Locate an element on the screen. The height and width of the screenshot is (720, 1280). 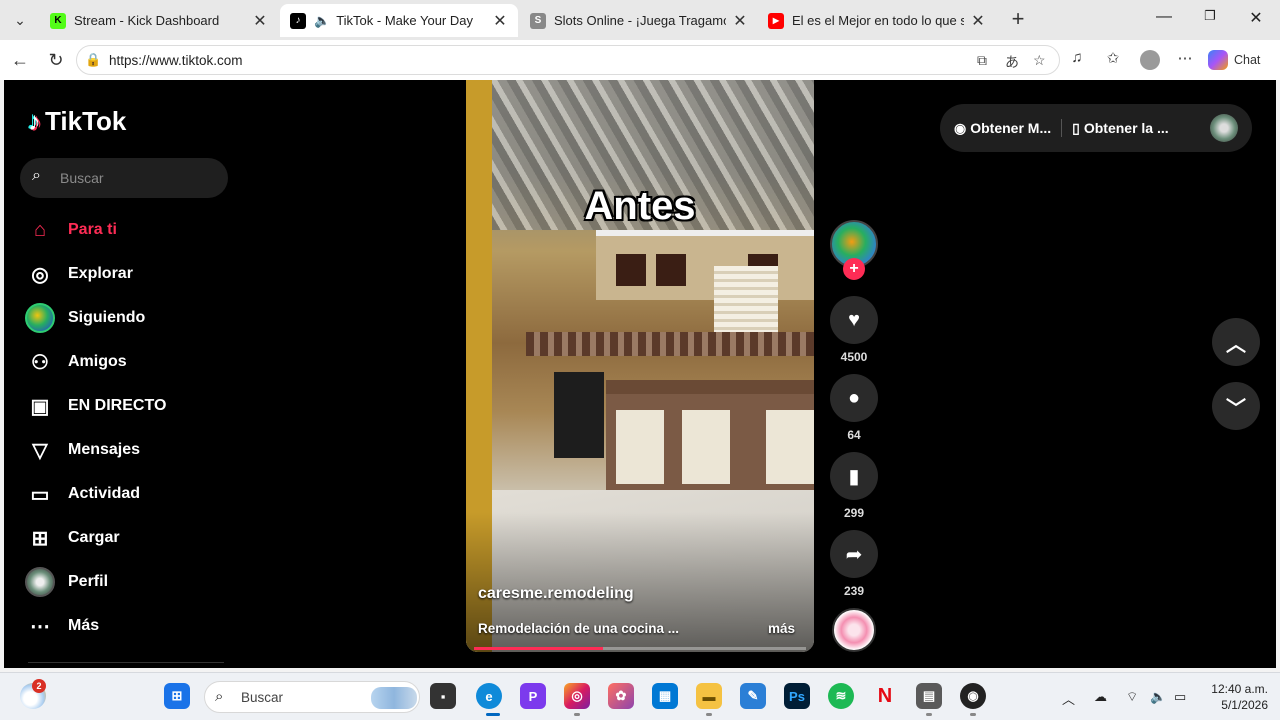
nav-item-cargar: ⊞ Cargar is located at coordinates (124, 538).